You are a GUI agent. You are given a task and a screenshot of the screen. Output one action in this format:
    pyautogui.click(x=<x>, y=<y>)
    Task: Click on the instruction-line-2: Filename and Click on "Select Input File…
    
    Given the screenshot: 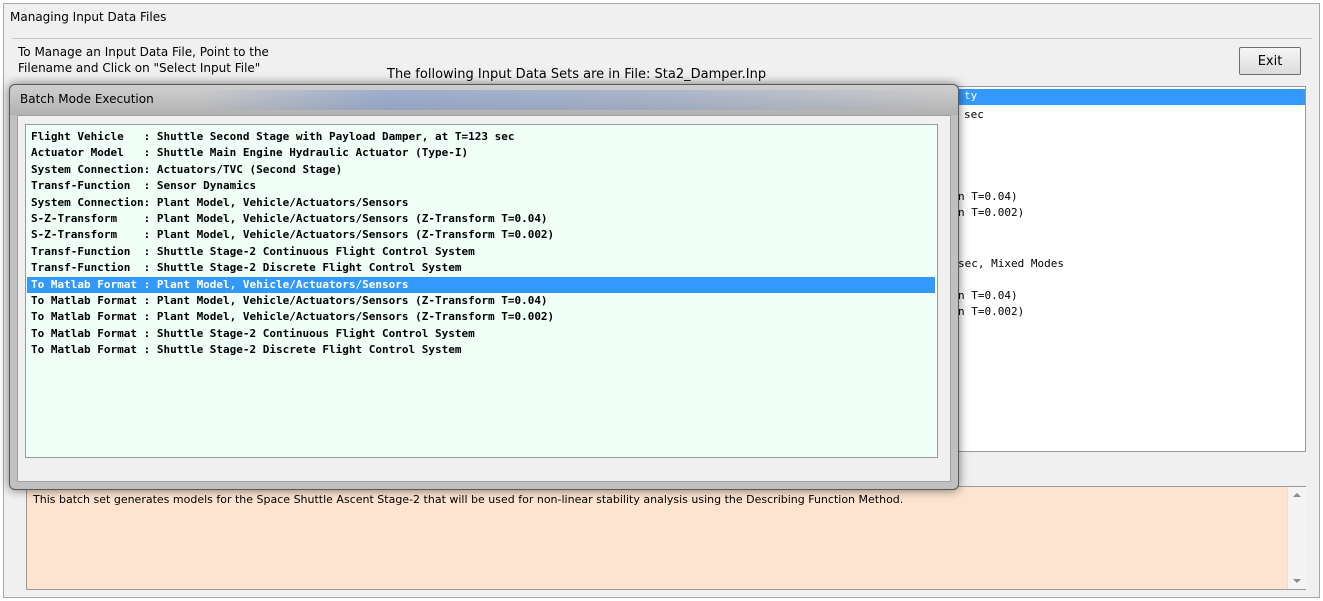 What is the action you would take?
    pyautogui.click(x=139, y=68)
    